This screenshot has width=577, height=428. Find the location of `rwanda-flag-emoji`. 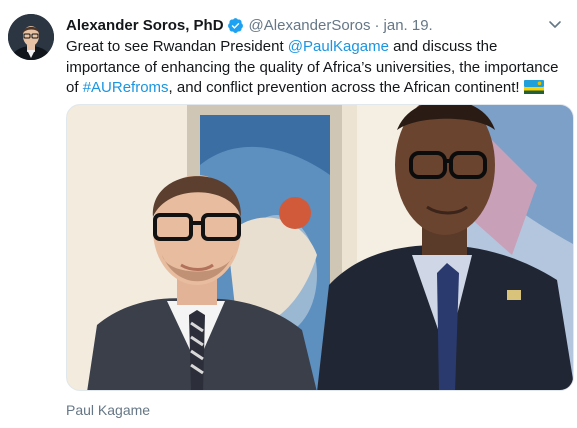

rwanda-flag-emoji is located at coordinates (533, 90).